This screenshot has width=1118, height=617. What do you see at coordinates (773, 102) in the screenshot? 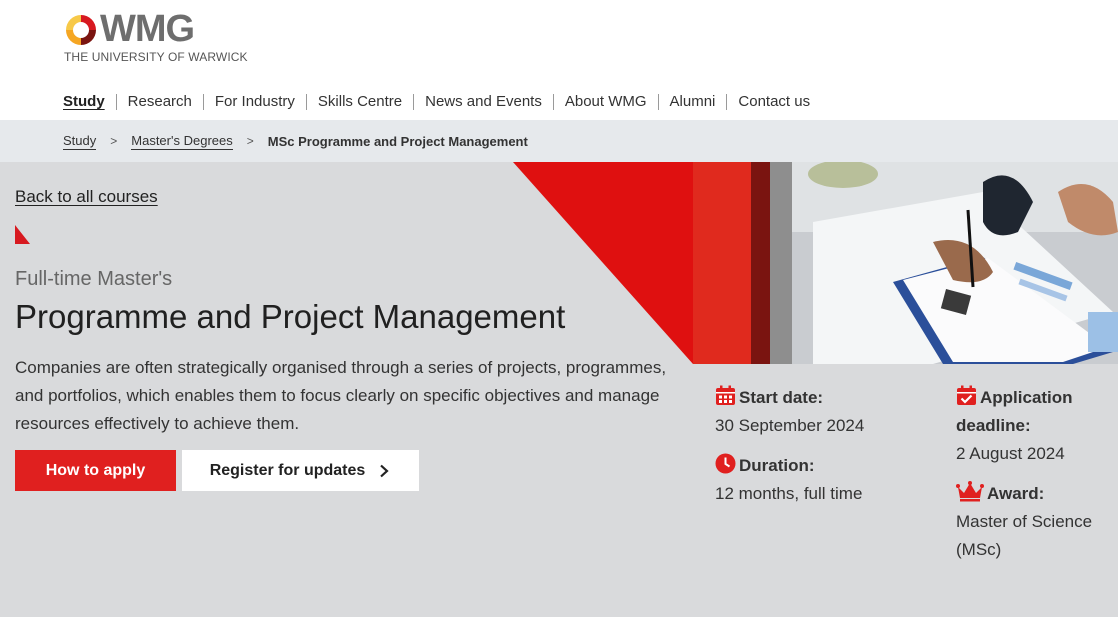
I see `nav-item-contact-us: Contact us` at bounding box center [773, 102].